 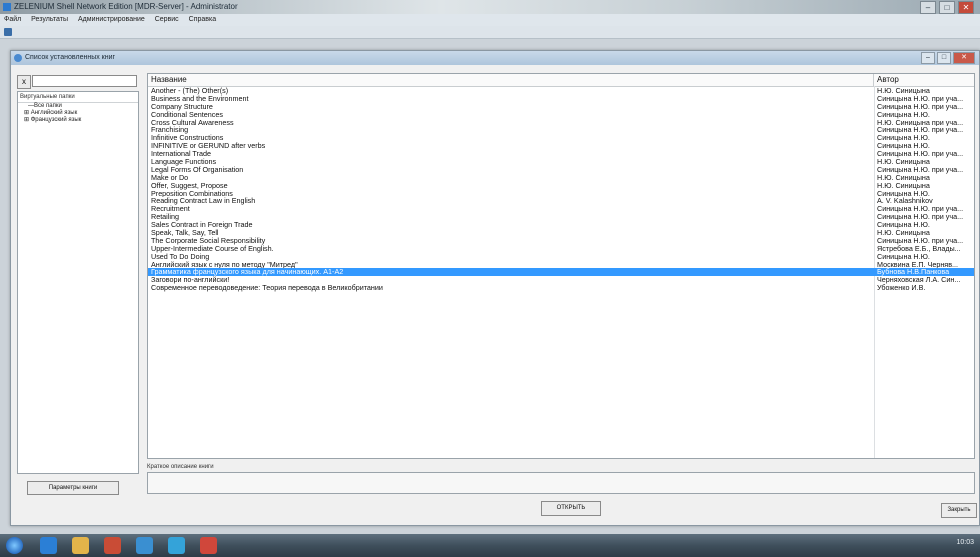 What do you see at coordinates (561, 91) in the screenshot?
I see `table-row: Another - (The) Other(s) Н.Ю. Синицына` at bounding box center [561, 91].